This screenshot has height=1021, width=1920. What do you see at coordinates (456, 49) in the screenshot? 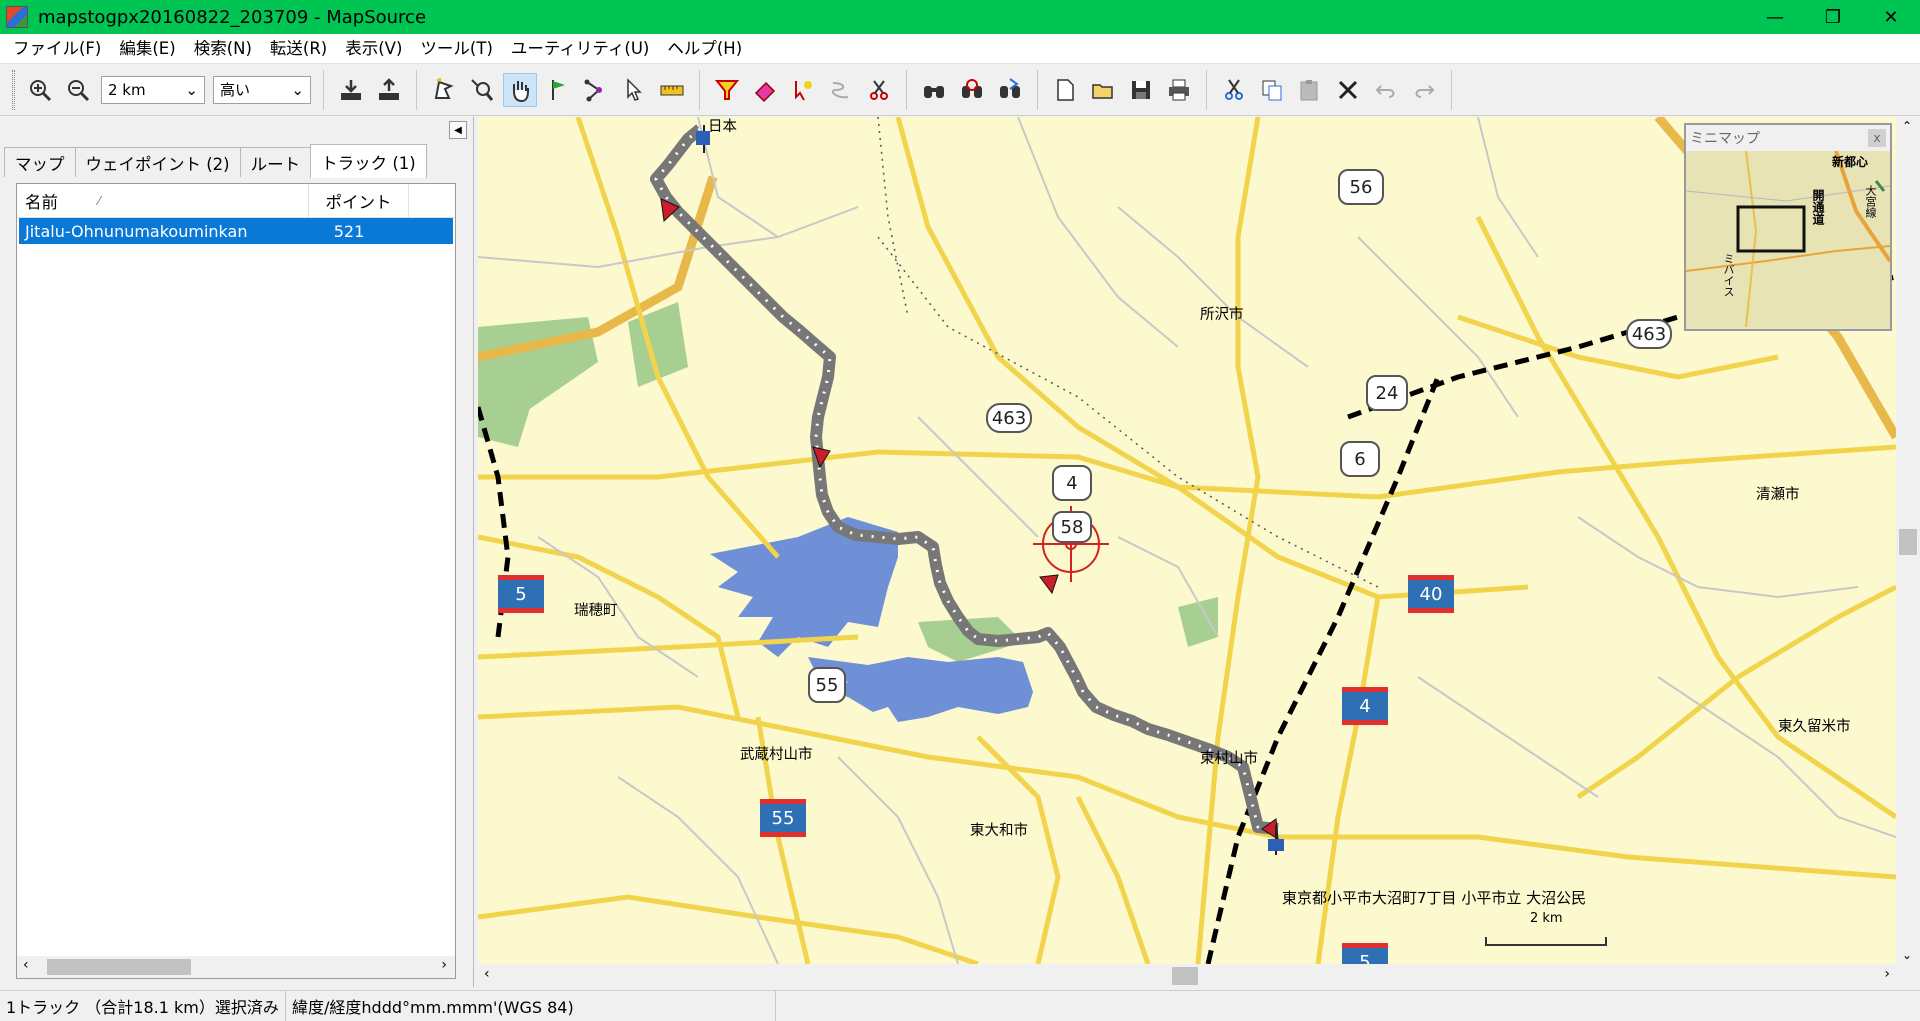
I see `menu-tools: ツール(T)` at bounding box center [456, 49].